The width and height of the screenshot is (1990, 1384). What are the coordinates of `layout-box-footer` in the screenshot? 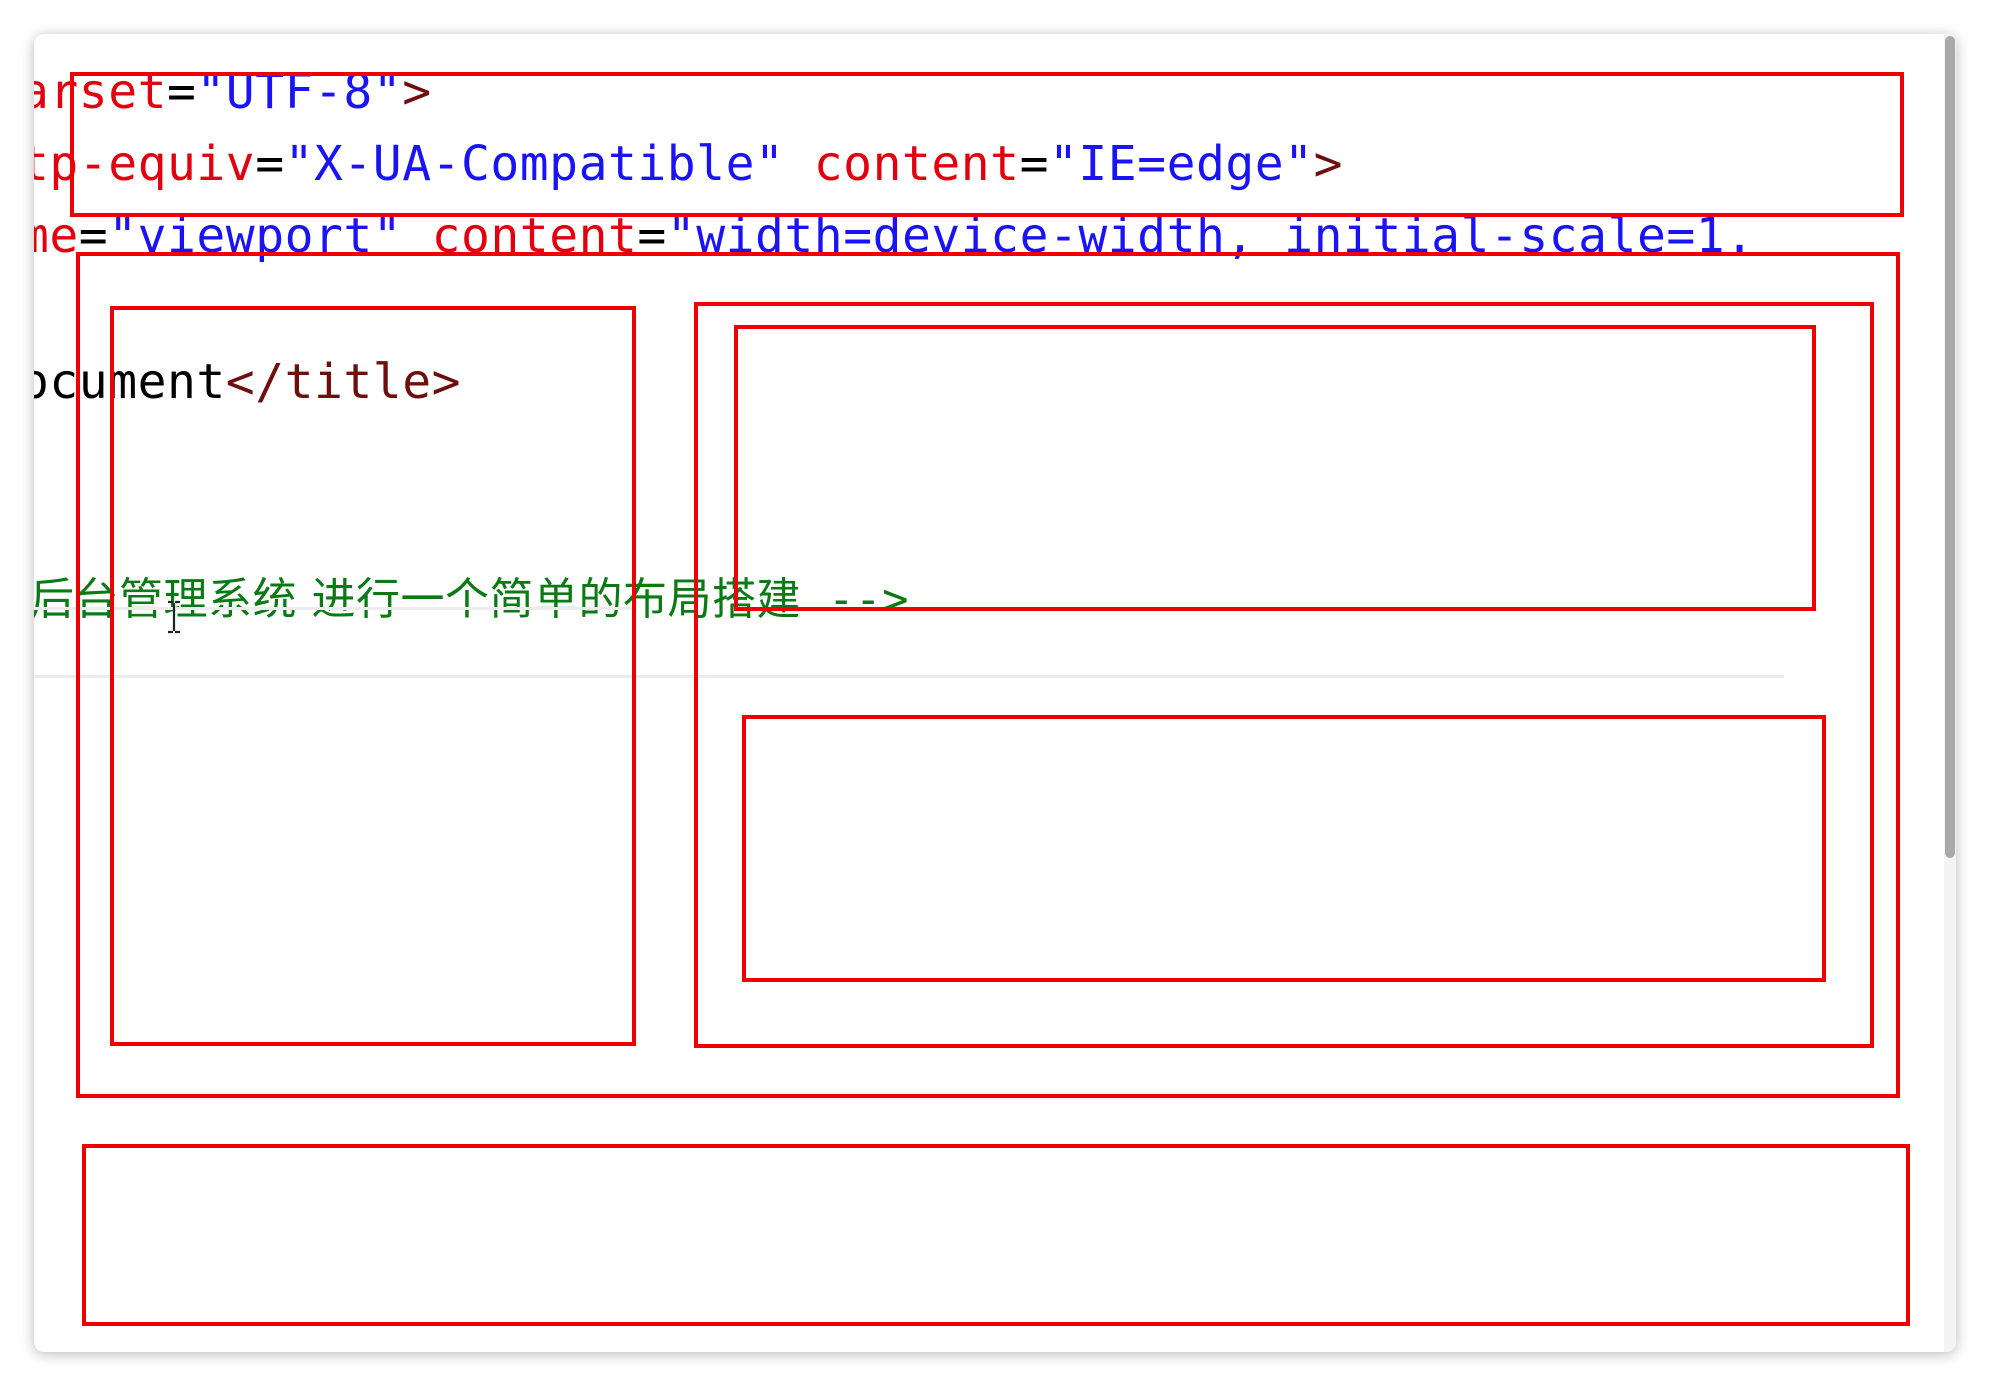 It's located at (996, 1235).